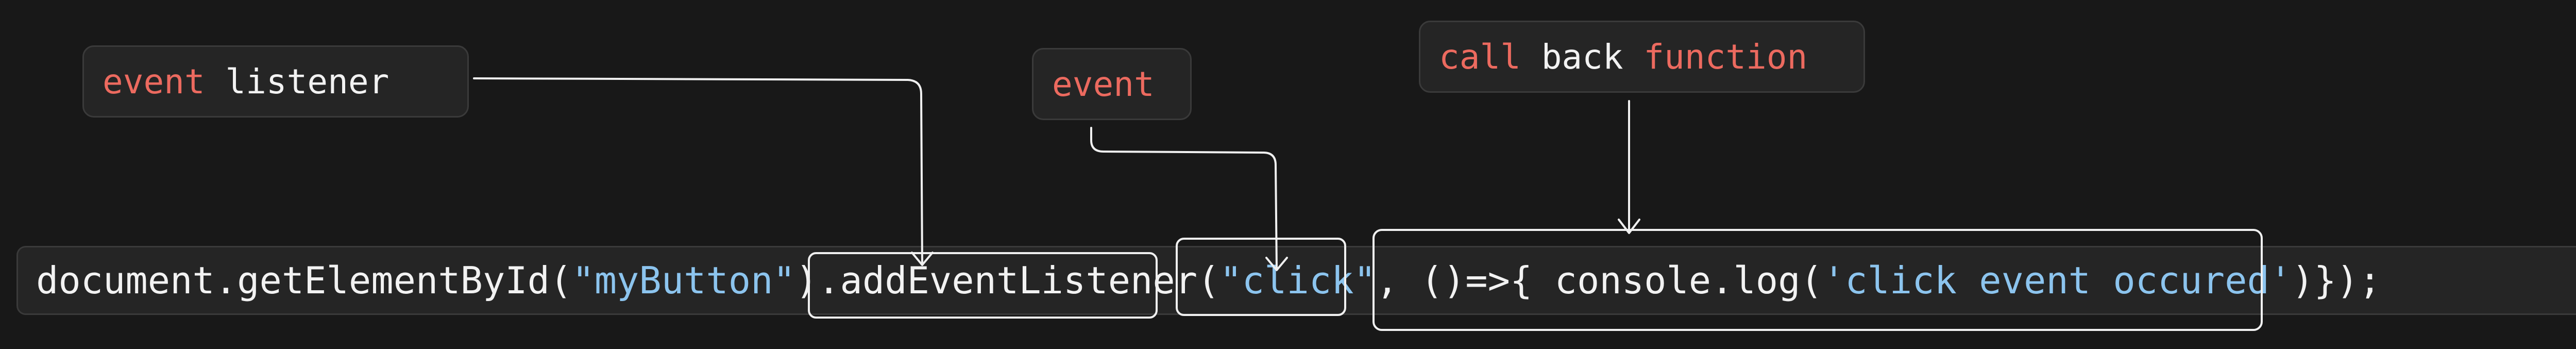  I want to click on code-arrow-start: ()=>{ console.log(, so click(1621, 280).